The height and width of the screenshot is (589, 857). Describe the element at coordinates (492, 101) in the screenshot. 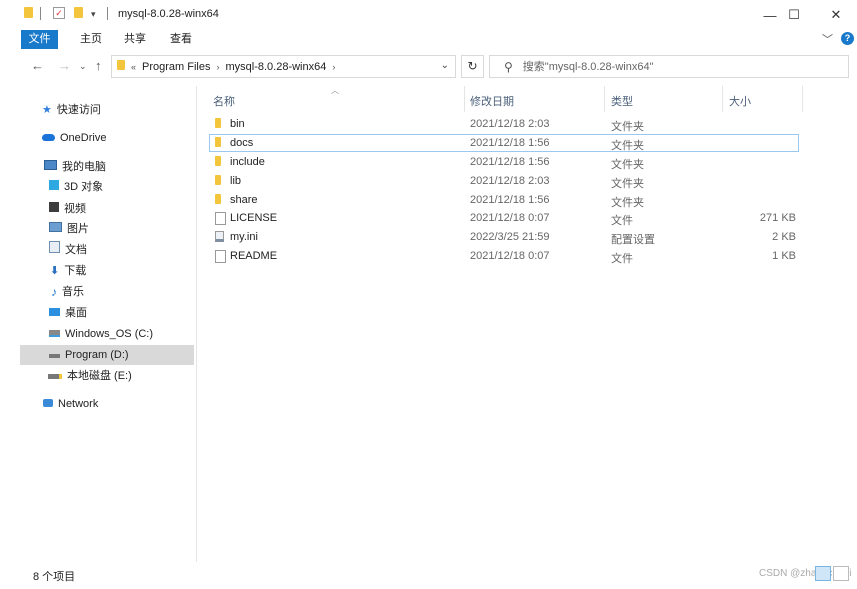

I see `column-date: 修改日期` at that location.